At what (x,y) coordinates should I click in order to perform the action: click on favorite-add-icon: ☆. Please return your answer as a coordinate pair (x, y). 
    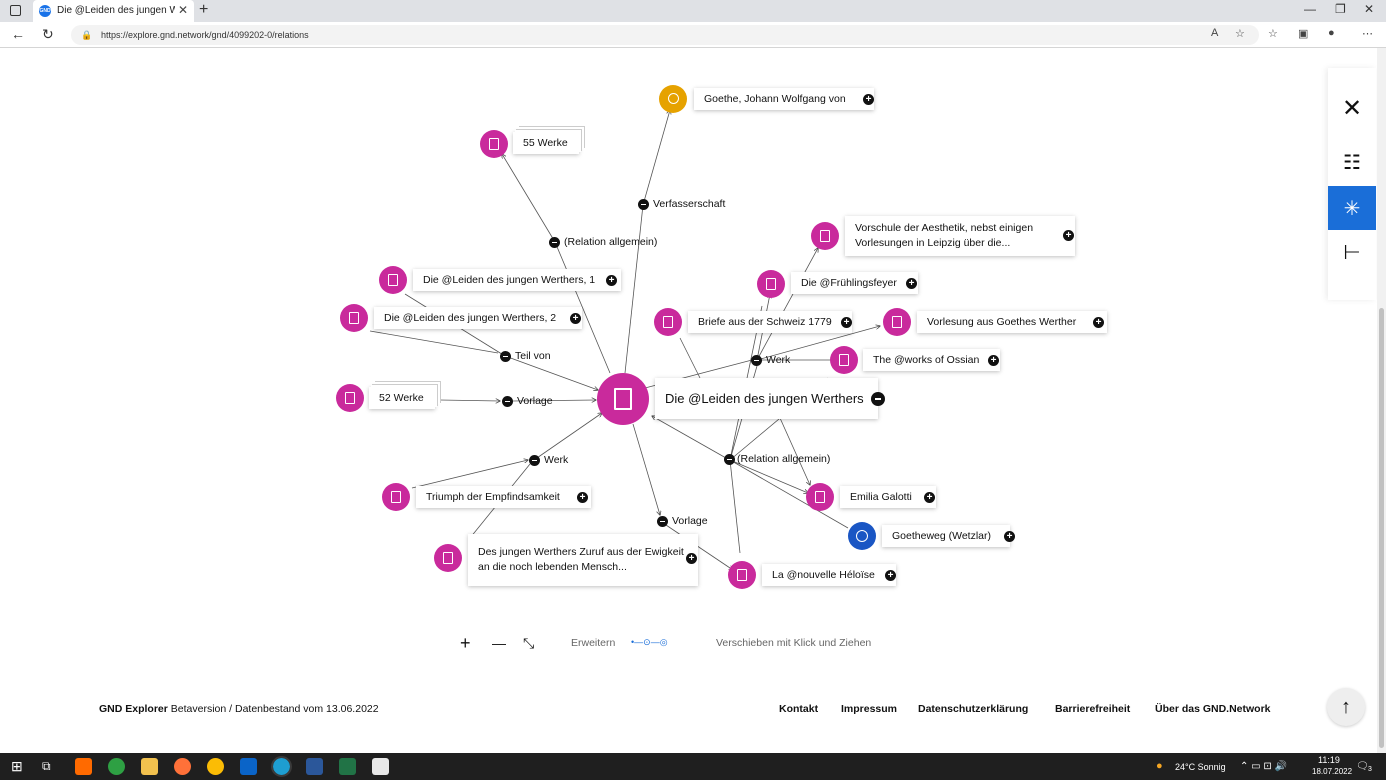
    Looking at the image, I should click on (1240, 33).